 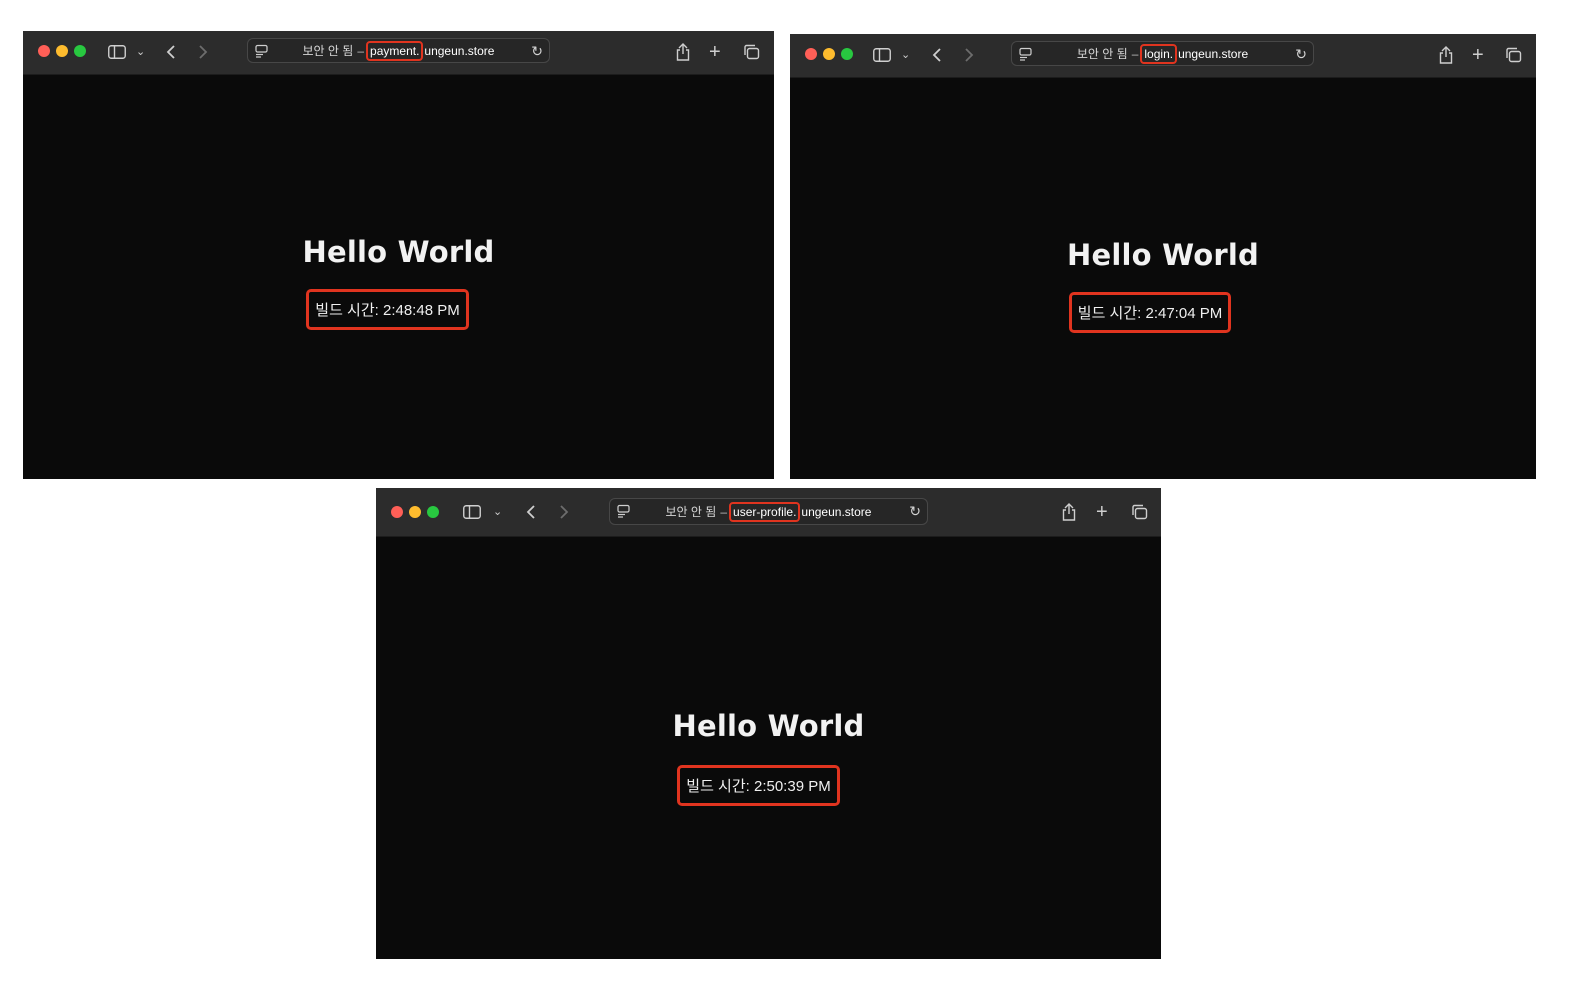 I want to click on build-time-highlight: 빌드 시간: 2:47:04 PM, so click(x=1150, y=312).